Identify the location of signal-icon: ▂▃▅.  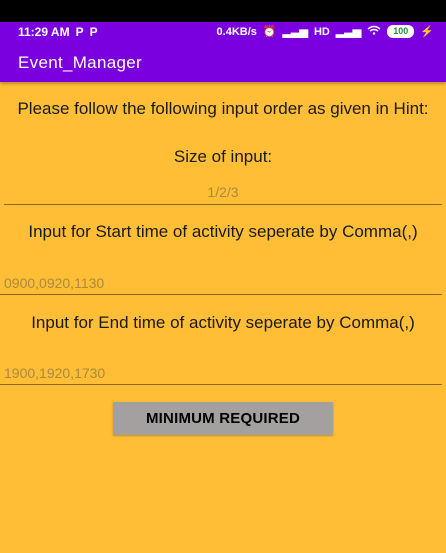
(295, 32).